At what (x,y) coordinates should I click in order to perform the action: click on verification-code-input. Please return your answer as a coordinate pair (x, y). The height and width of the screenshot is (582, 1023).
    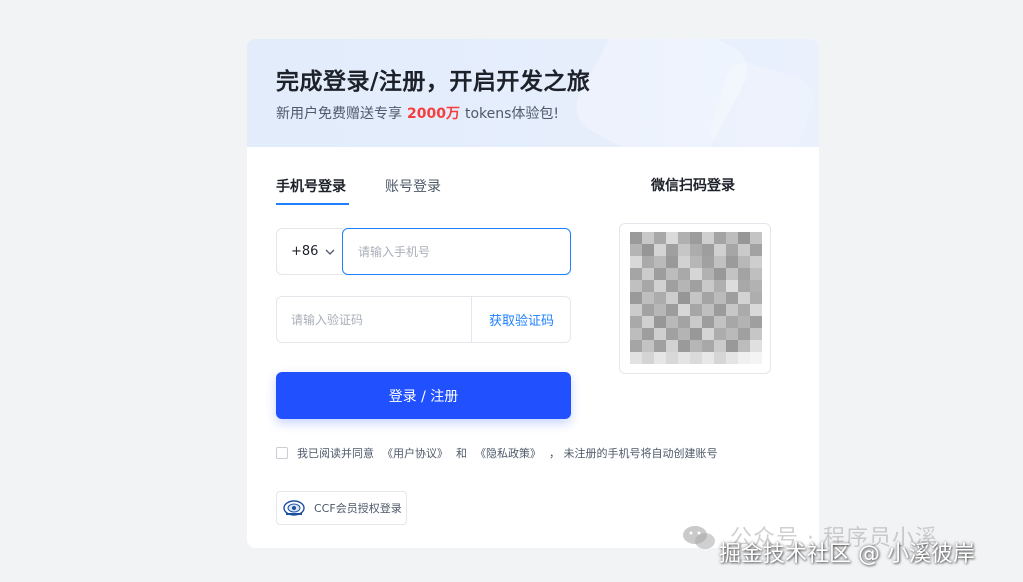
    Looking at the image, I should click on (374, 319).